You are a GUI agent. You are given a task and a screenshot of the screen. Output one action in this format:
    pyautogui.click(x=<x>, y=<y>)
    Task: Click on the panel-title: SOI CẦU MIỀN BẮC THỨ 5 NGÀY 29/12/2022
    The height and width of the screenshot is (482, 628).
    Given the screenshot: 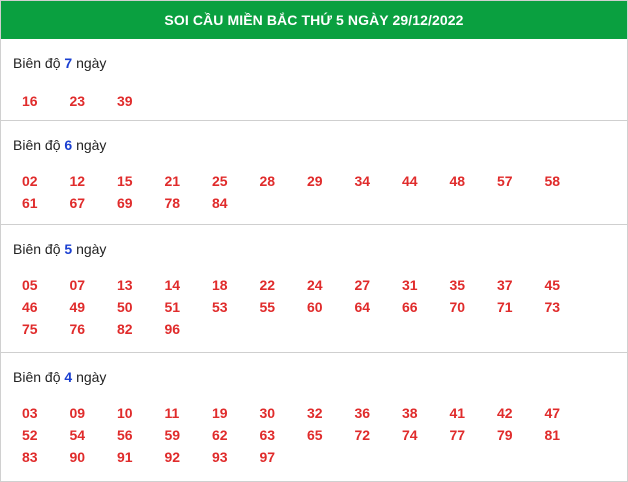 What is the action you would take?
    pyautogui.click(x=314, y=20)
    